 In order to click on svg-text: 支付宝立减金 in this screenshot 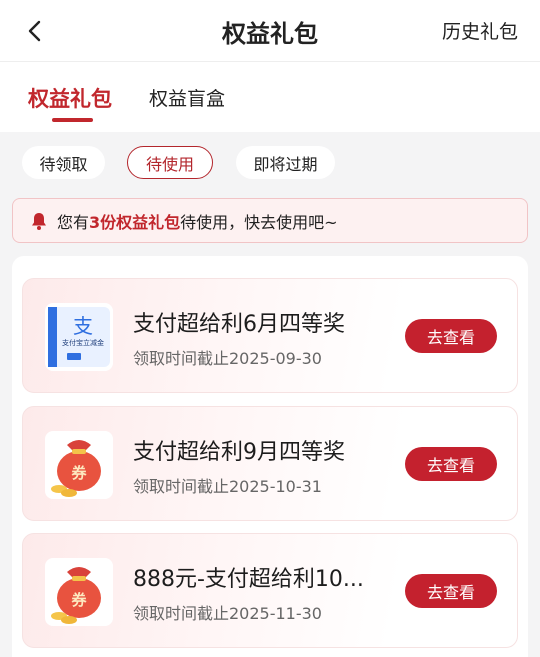, I will do `click(83, 342)`.